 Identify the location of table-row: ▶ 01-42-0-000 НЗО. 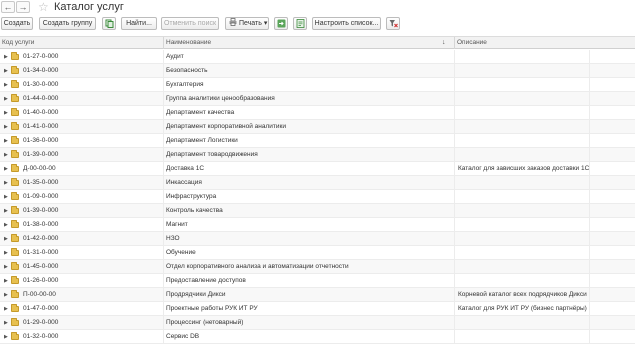
(317, 239).